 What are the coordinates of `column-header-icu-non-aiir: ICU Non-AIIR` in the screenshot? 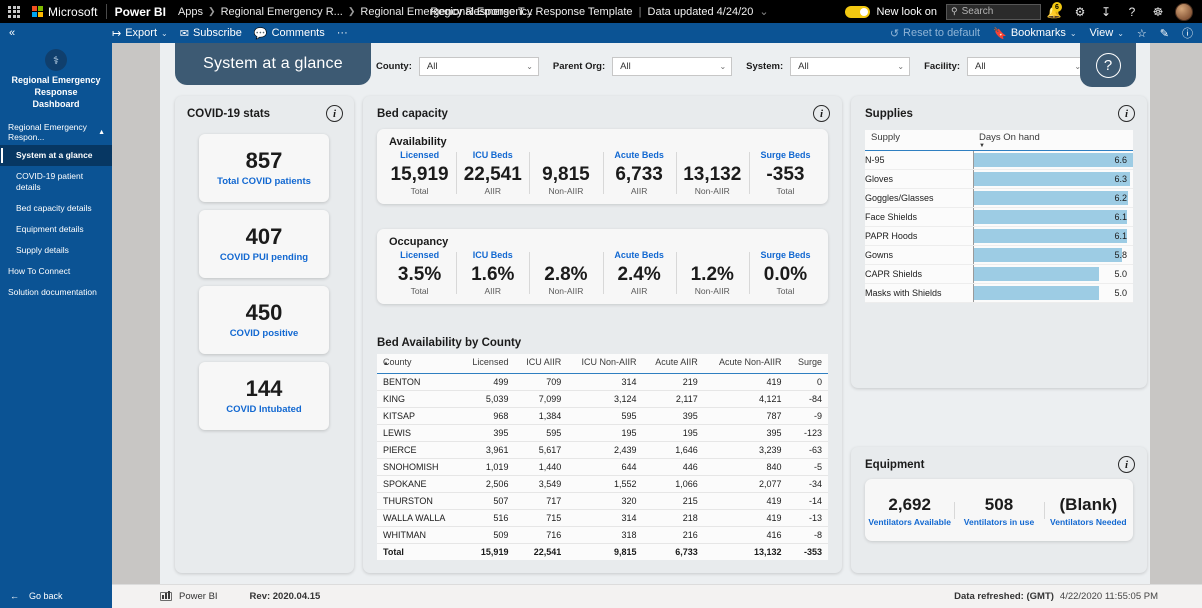 It's located at (605, 364).